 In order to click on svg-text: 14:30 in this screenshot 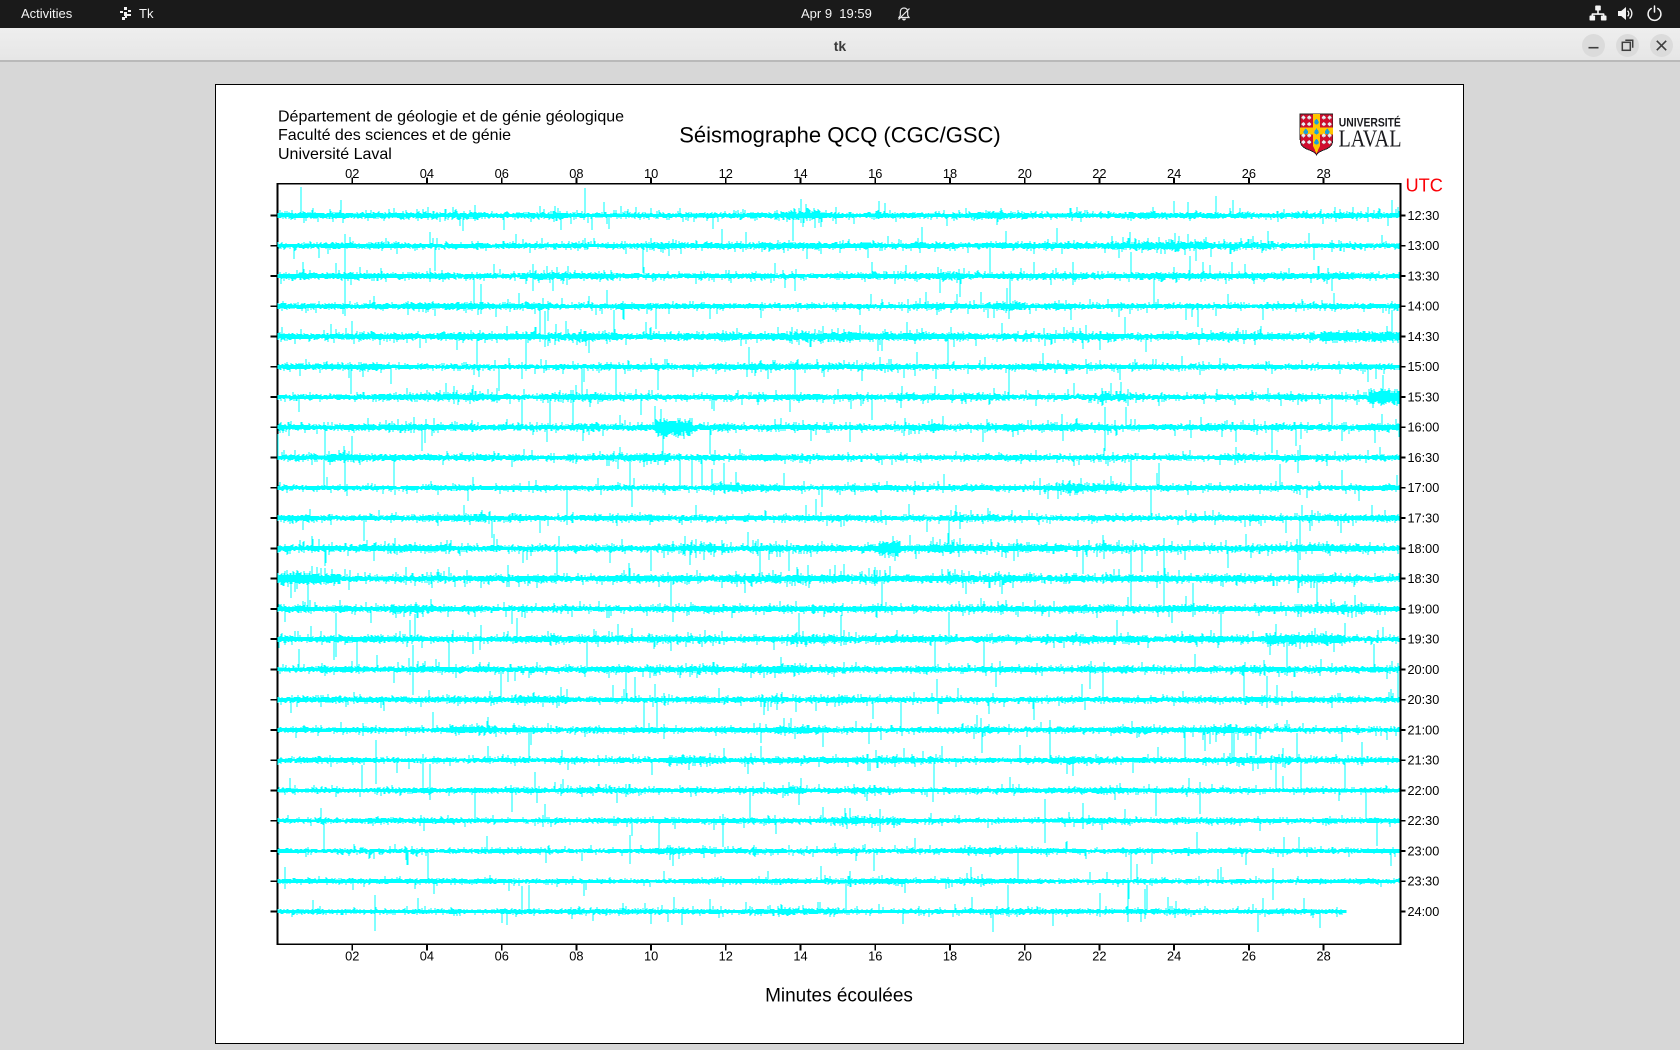, I will do `click(1424, 337)`.